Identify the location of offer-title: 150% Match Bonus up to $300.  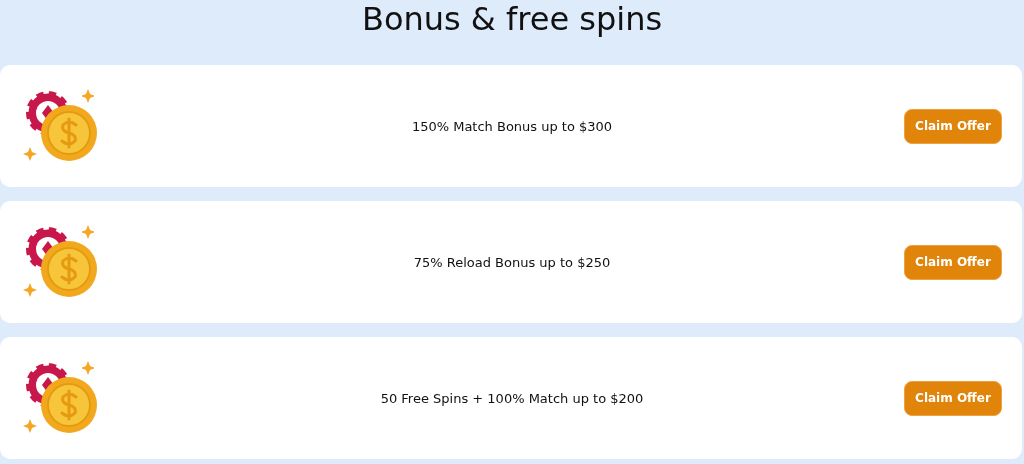
(512, 126).